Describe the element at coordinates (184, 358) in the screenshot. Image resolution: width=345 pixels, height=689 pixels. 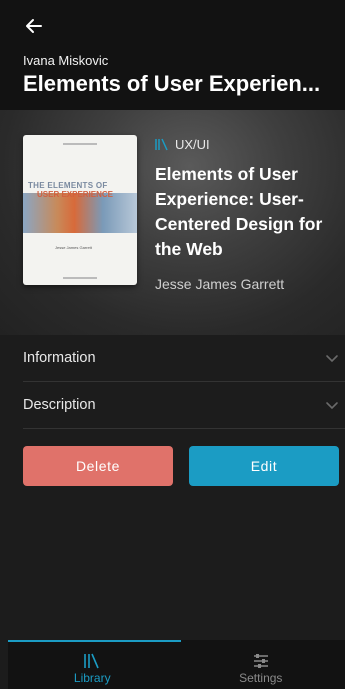
I see `information-section: Information` at that location.